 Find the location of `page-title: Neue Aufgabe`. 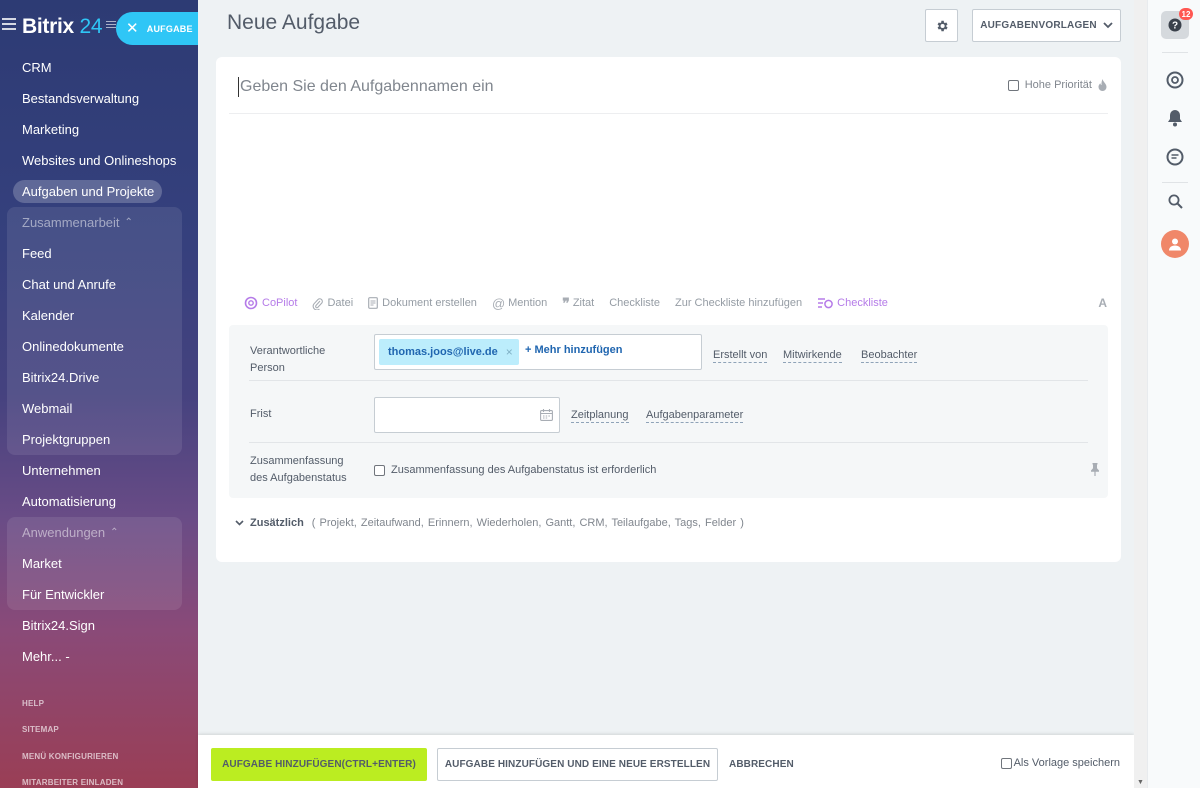

page-title: Neue Aufgabe is located at coordinates (294, 22).